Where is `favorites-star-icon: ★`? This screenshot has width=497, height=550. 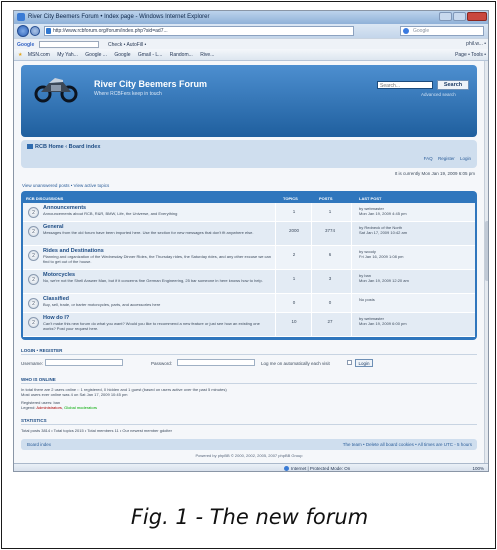
favorites-star-icon: ★ is located at coordinates (20, 55).